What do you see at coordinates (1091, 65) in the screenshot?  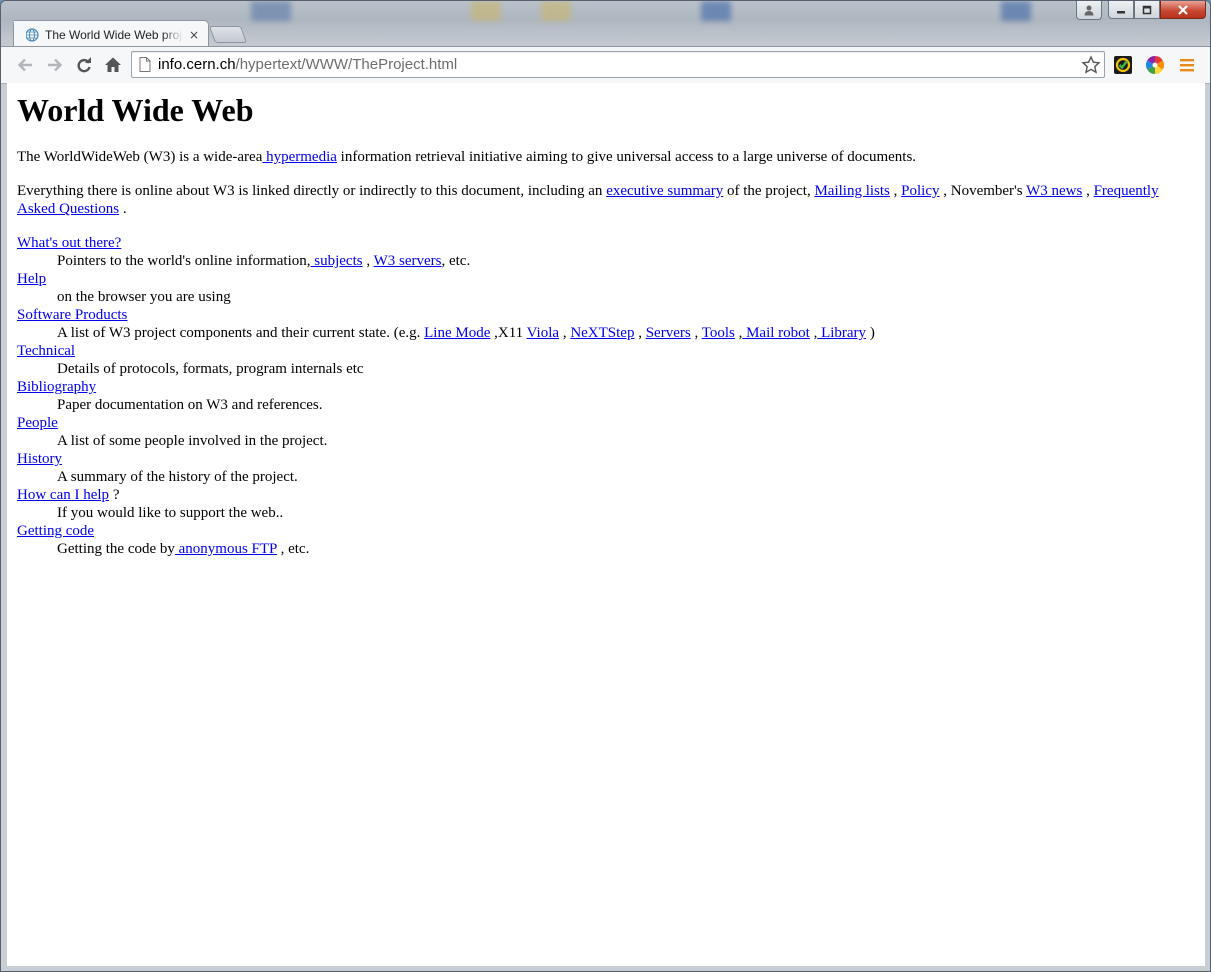 I see `bookmark-star-icon` at bounding box center [1091, 65].